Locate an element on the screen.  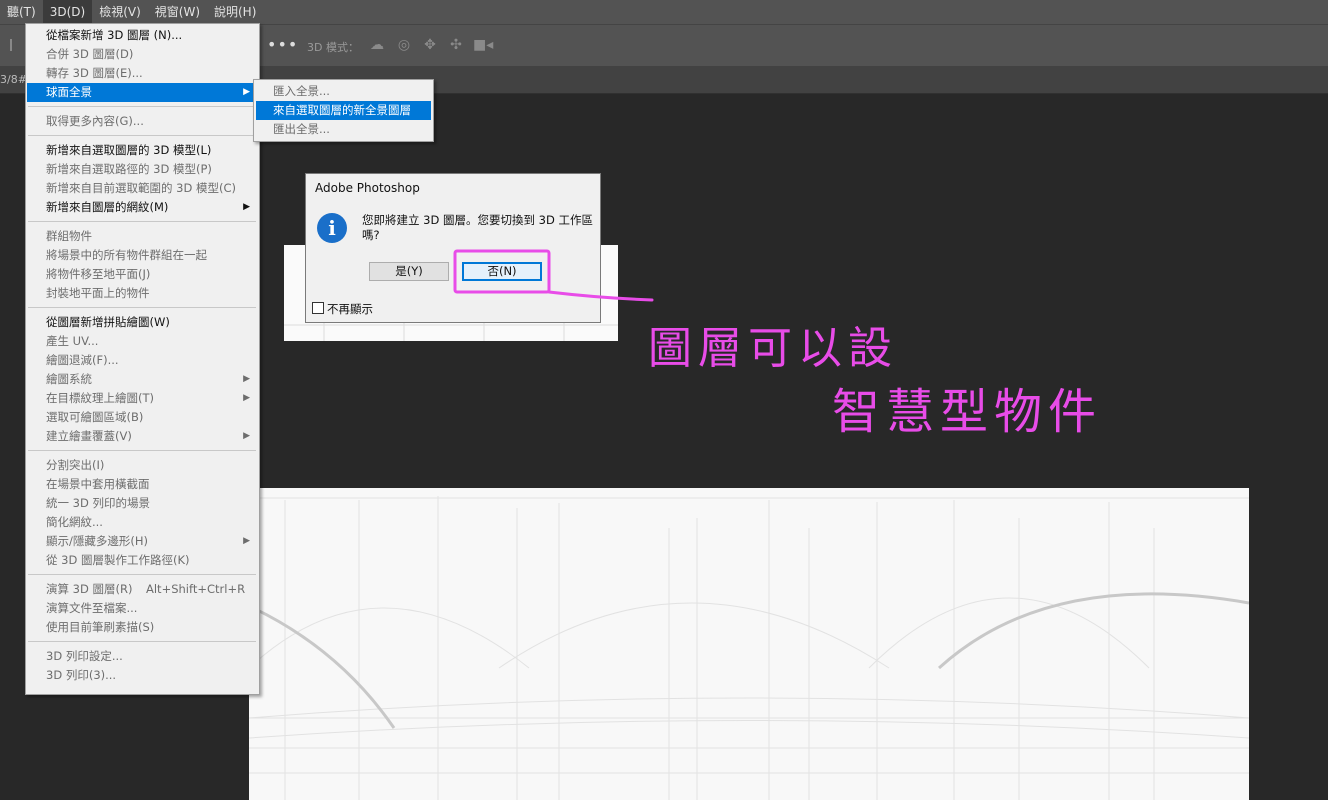
menu-item-label: 顯示/隱藏多邊形(H) is located at coordinates (97, 541).